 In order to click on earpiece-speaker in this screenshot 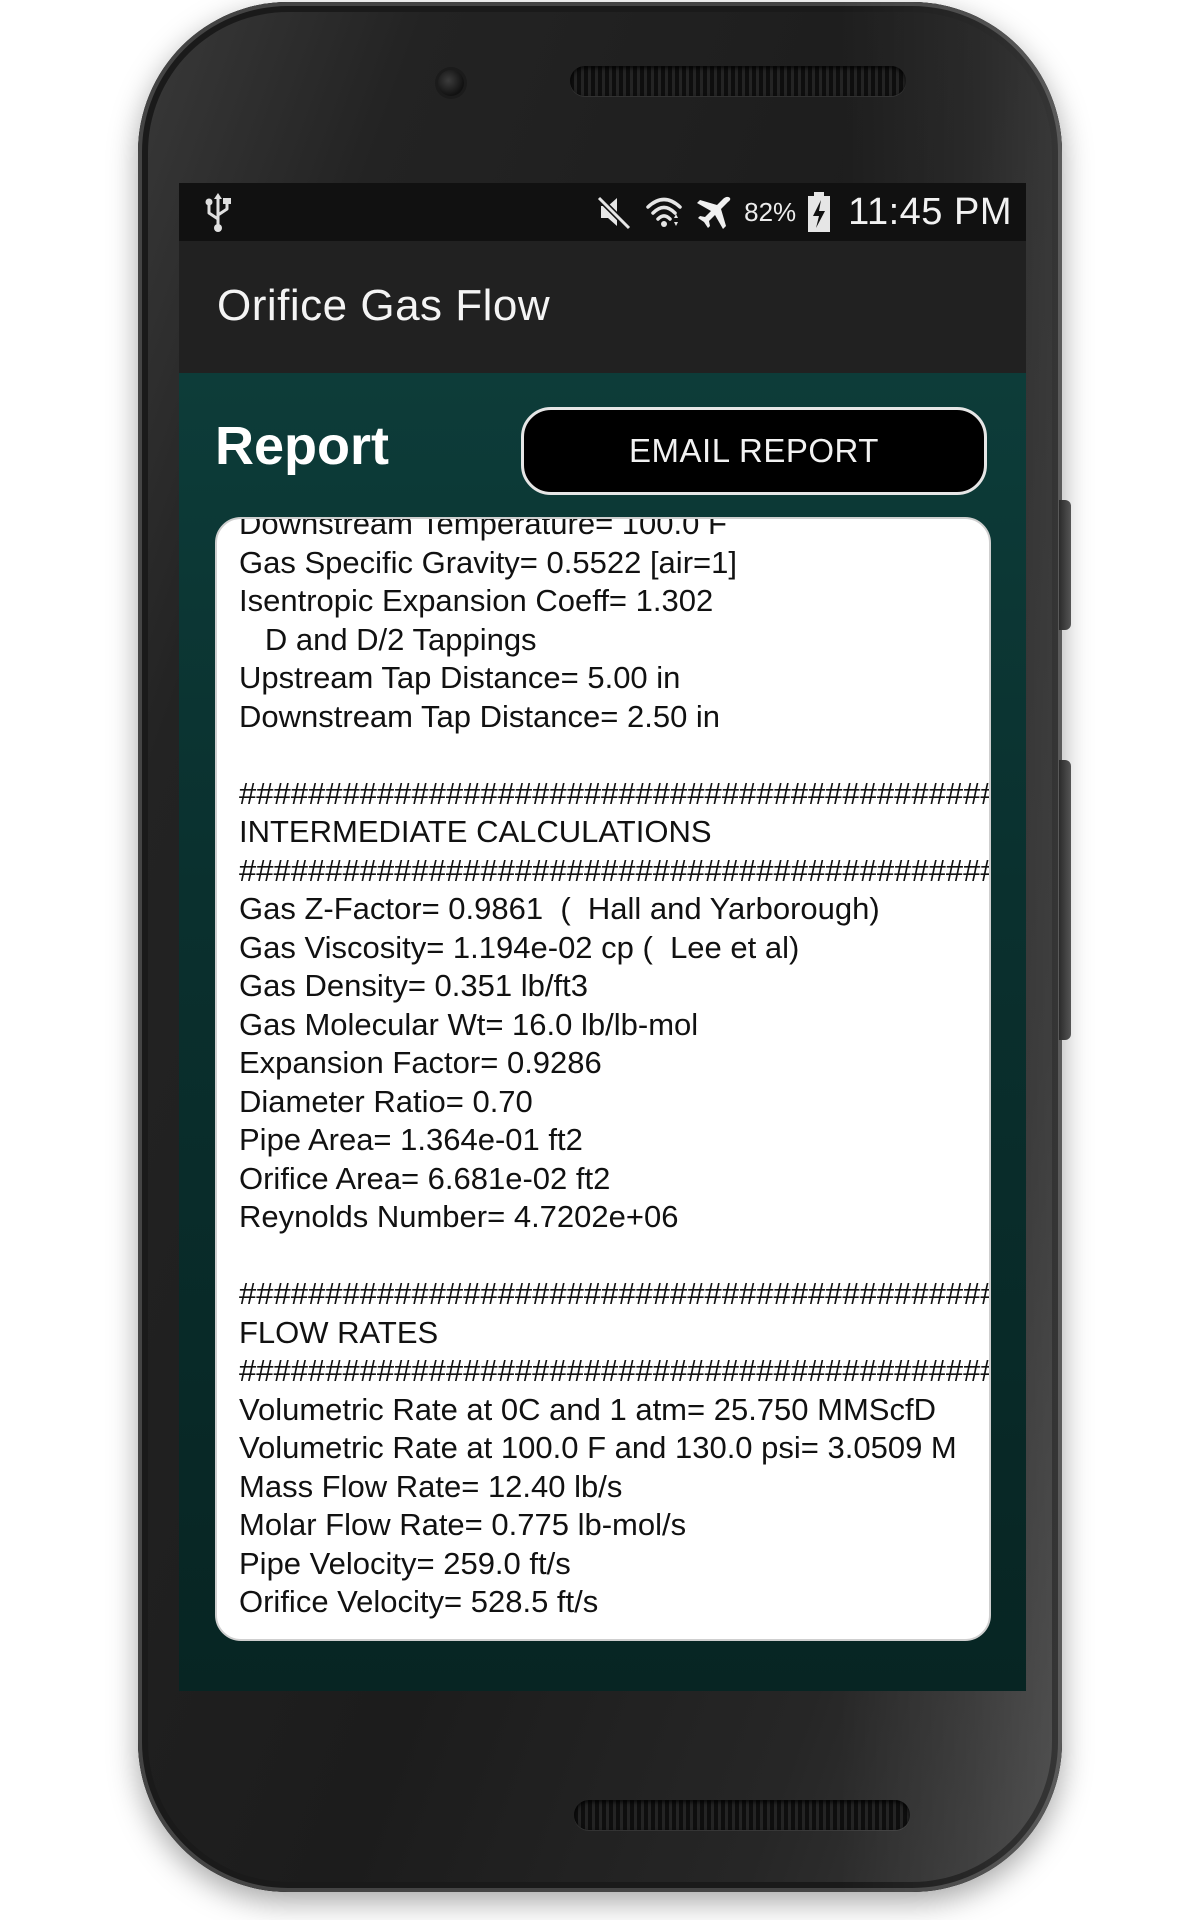, I will do `click(738, 81)`.